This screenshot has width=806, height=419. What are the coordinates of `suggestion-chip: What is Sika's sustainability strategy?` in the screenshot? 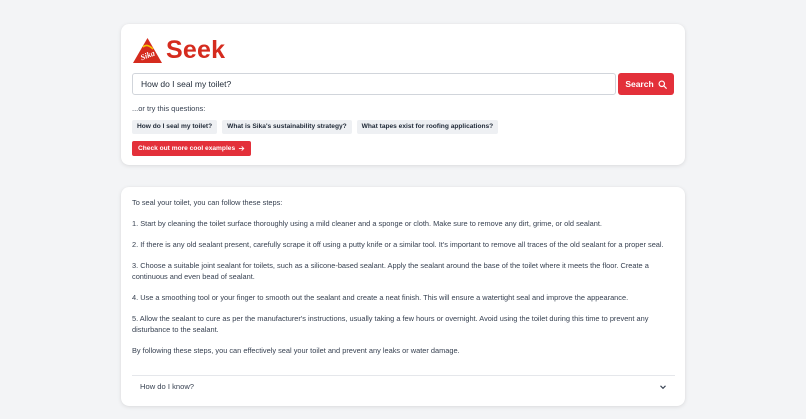 It's located at (287, 127).